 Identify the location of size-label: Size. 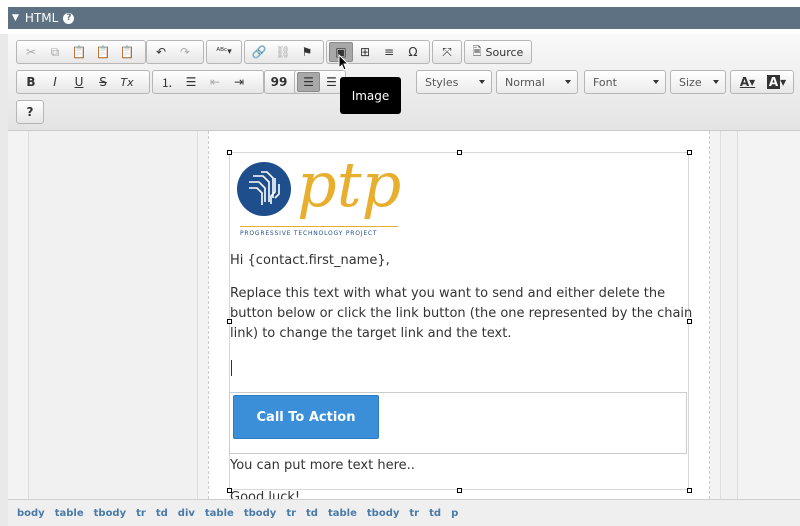
(690, 82).